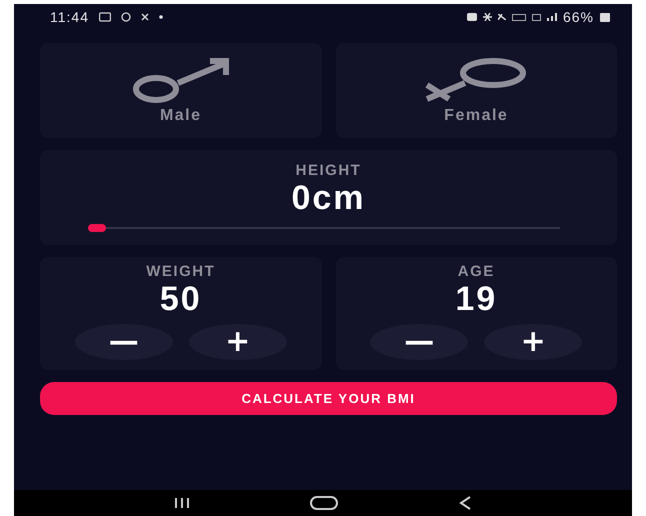 The width and height of the screenshot is (646, 516). Describe the element at coordinates (605, 17) in the screenshot. I see `battery-icon` at that location.